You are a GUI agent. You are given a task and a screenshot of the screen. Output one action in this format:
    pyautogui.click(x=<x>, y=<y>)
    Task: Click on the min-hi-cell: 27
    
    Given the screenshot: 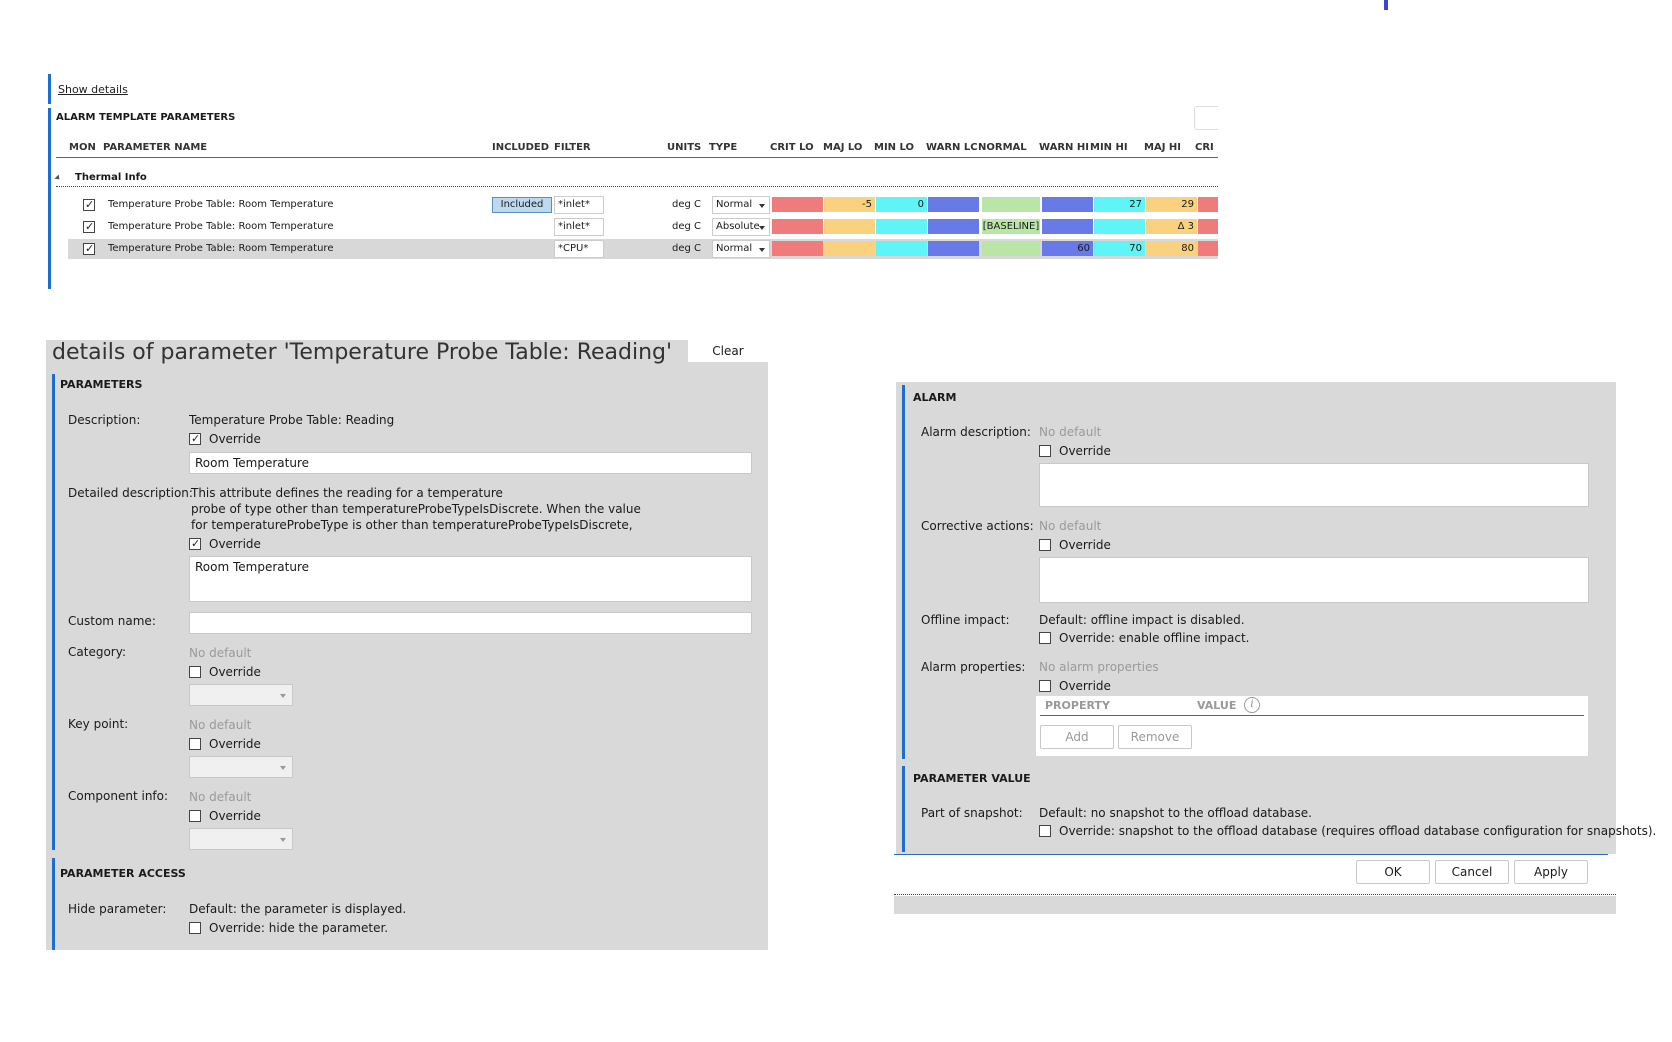 What is the action you would take?
    pyautogui.click(x=1119, y=204)
    